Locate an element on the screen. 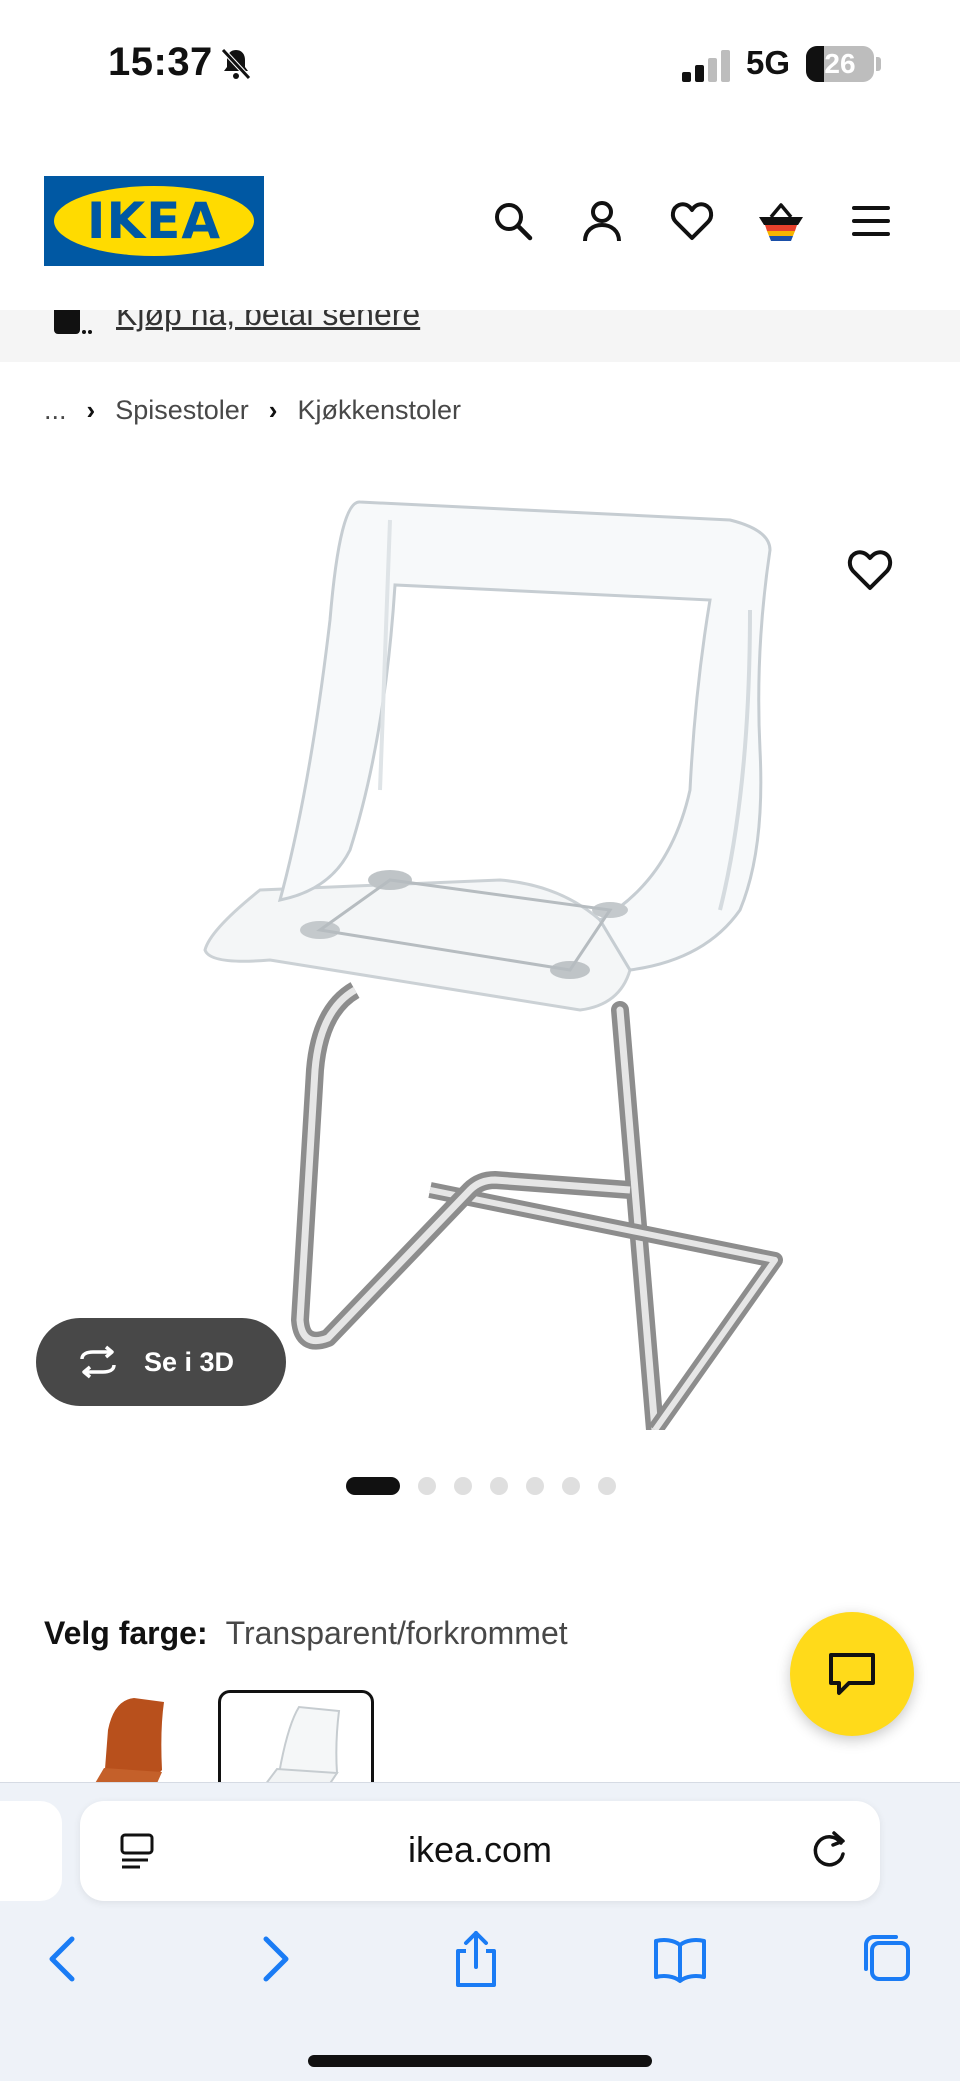 This screenshot has width=960, height=2081. network-label: 5G is located at coordinates (768, 62).